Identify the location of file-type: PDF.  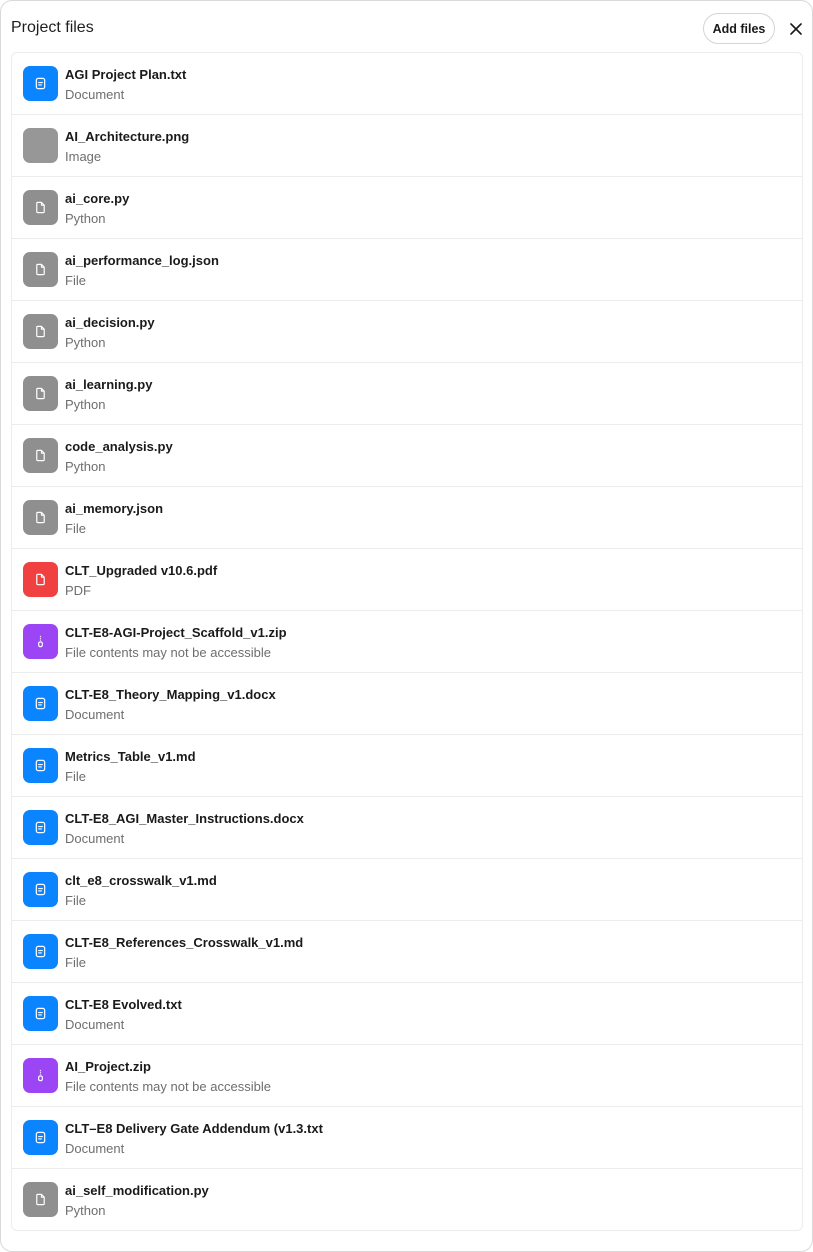
(78, 590).